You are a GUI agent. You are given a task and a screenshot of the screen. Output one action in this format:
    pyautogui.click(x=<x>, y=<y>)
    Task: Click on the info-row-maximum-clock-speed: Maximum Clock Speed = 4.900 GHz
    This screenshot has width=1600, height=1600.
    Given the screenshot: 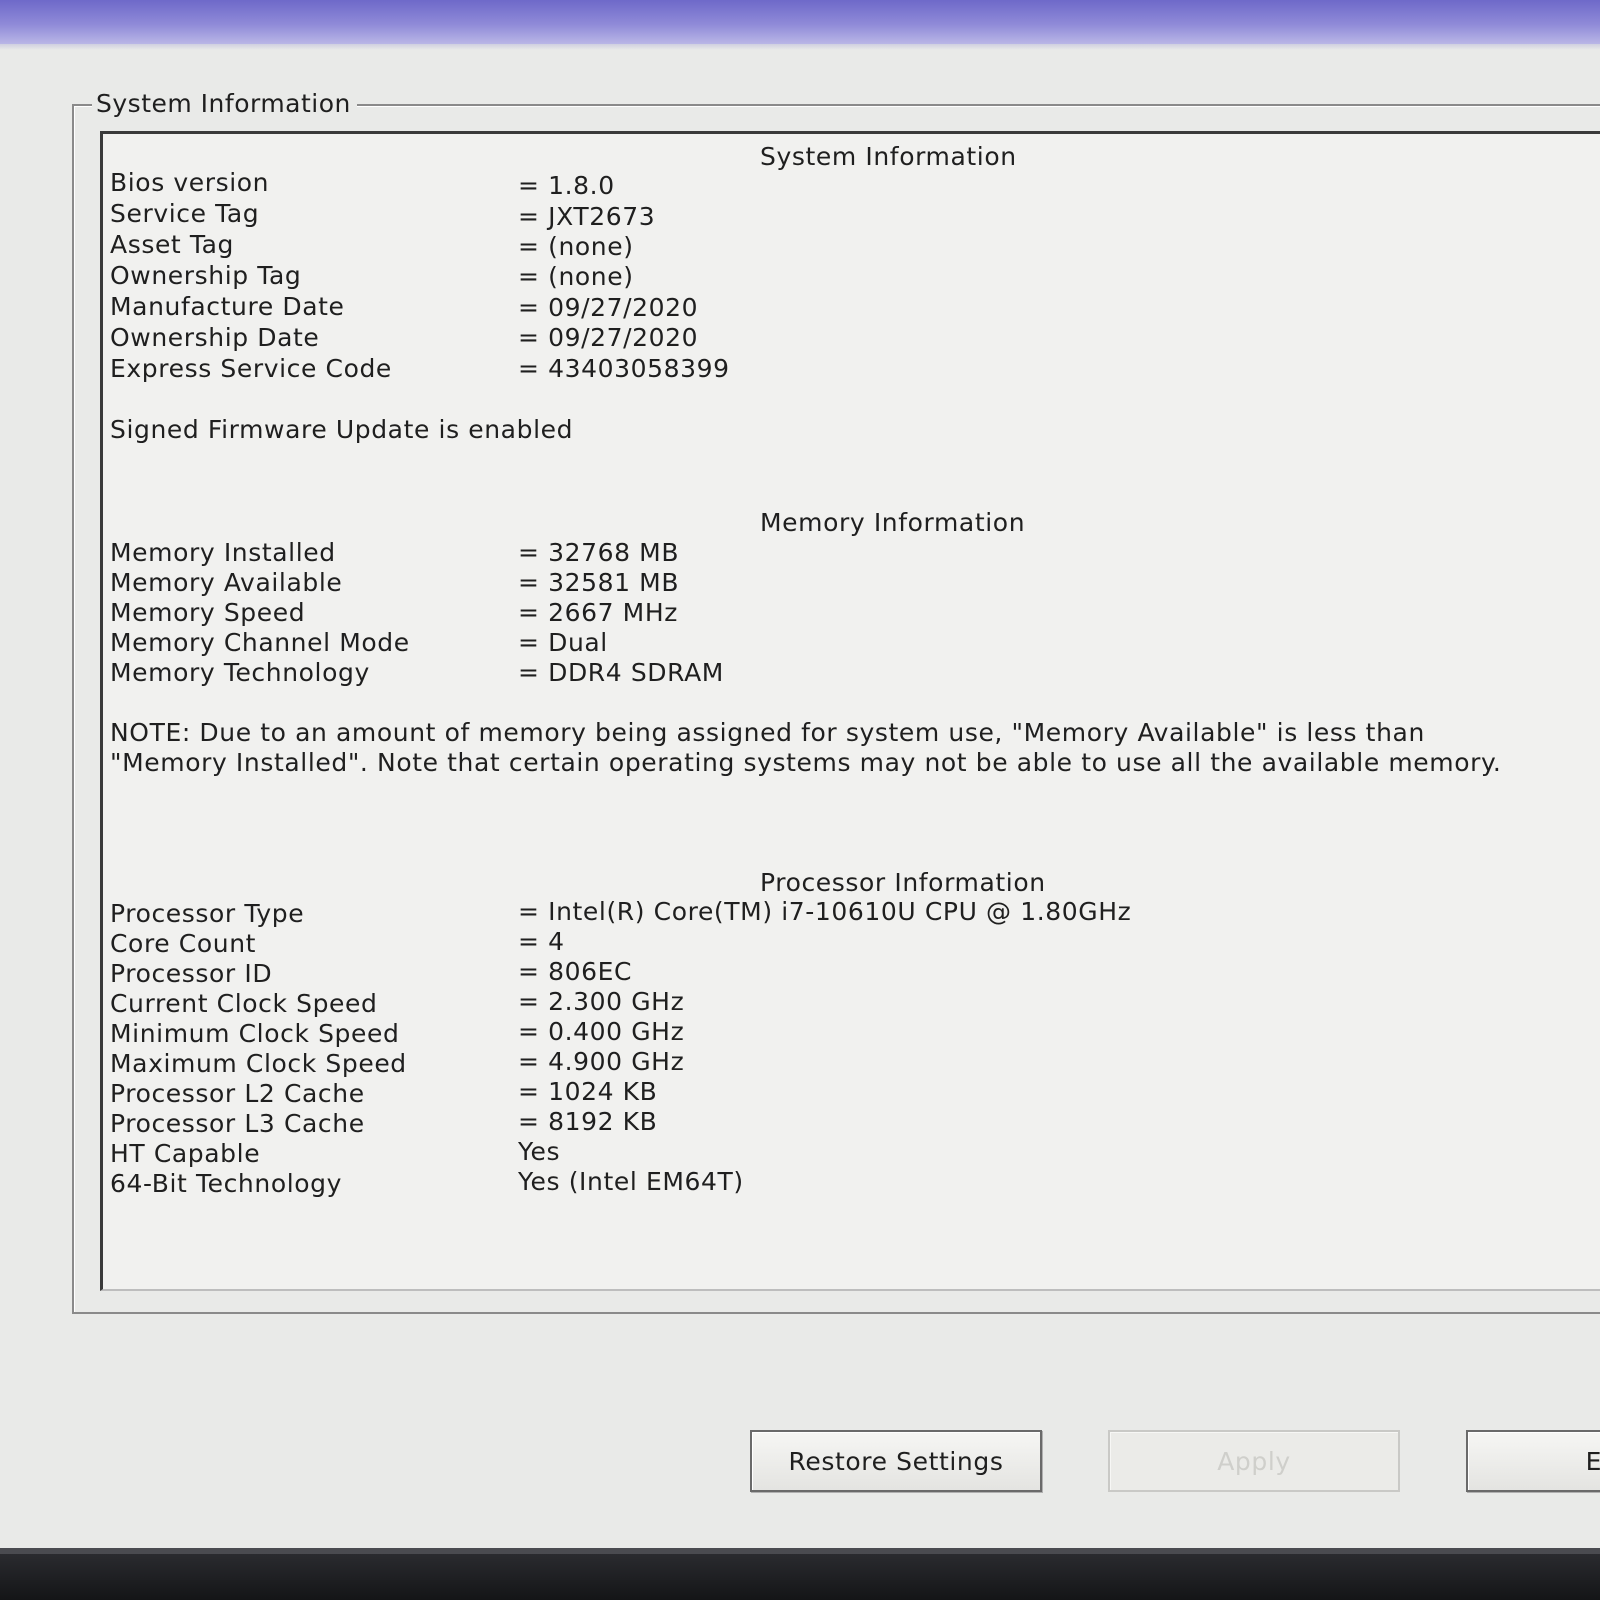 What is the action you would take?
    pyautogui.click(x=810, y=1063)
    